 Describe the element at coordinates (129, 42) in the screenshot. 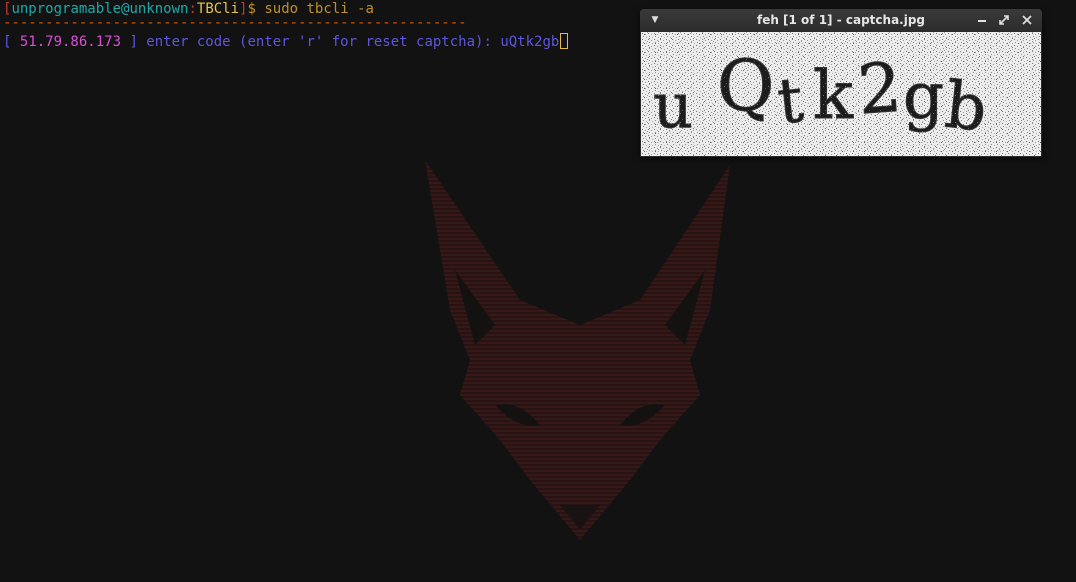

I see `ip-close-bracket: ]` at that location.